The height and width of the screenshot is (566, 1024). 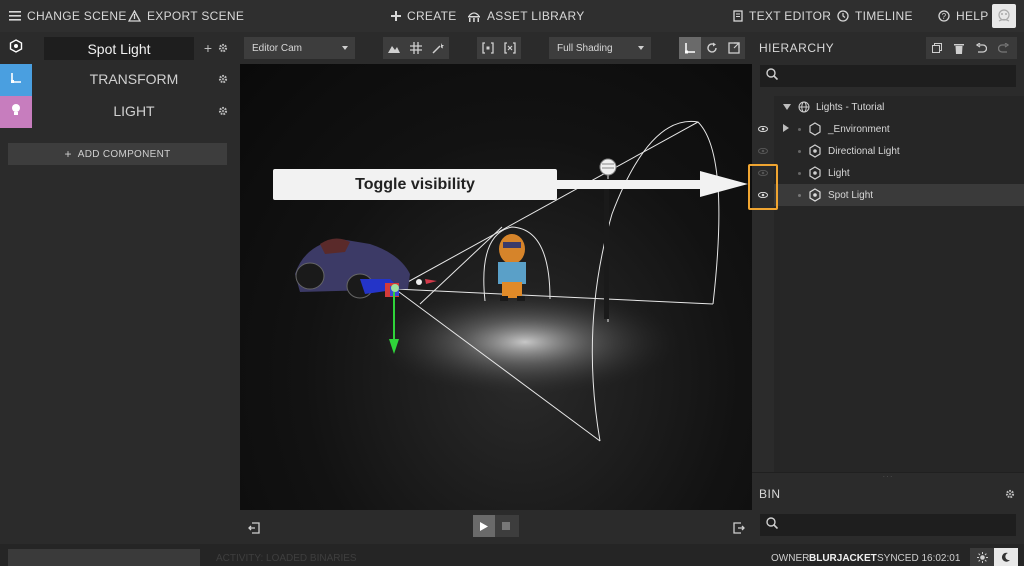 I want to click on add-icon: +, so click(x=208, y=48).